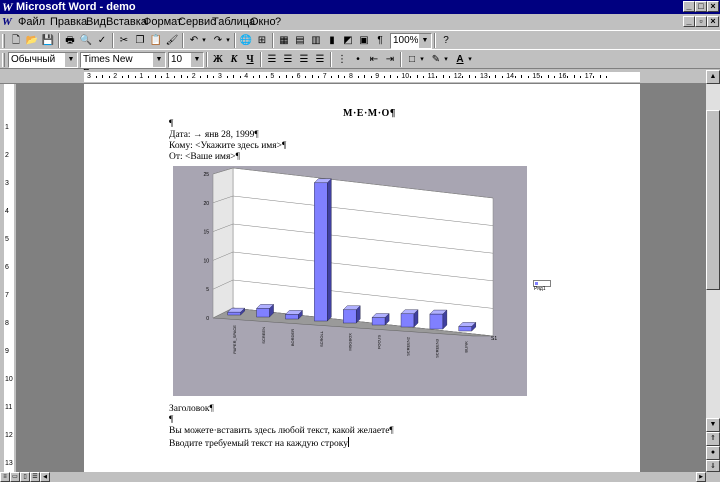 The width and height of the screenshot is (720, 482). Describe the element at coordinates (320, 59) in the screenshot. I see `justify-icon: ☰` at that location.